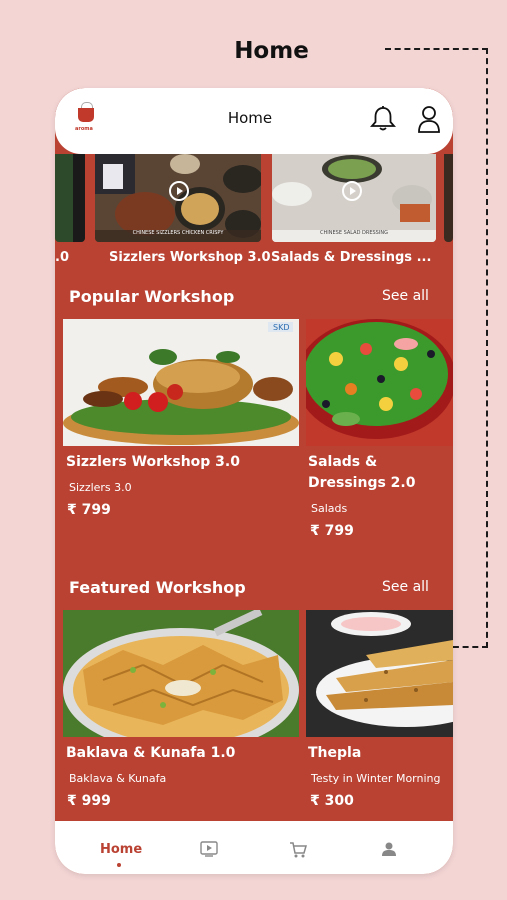 The width and height of the screenshot is (507, 900). What do you see at coordinates (181, 462) in the screenshot?
I see `workshop-card-title: Sizzlers Workshop 3.0` at bounding box center [181, 462].